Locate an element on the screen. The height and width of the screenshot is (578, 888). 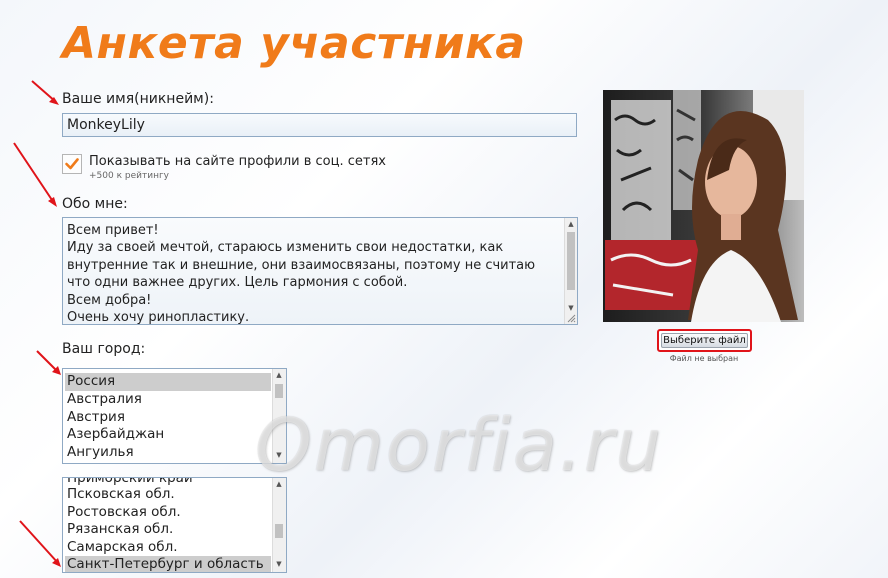
region-scrollbar: ▲ ▼ is located at coordinates (279, 525).